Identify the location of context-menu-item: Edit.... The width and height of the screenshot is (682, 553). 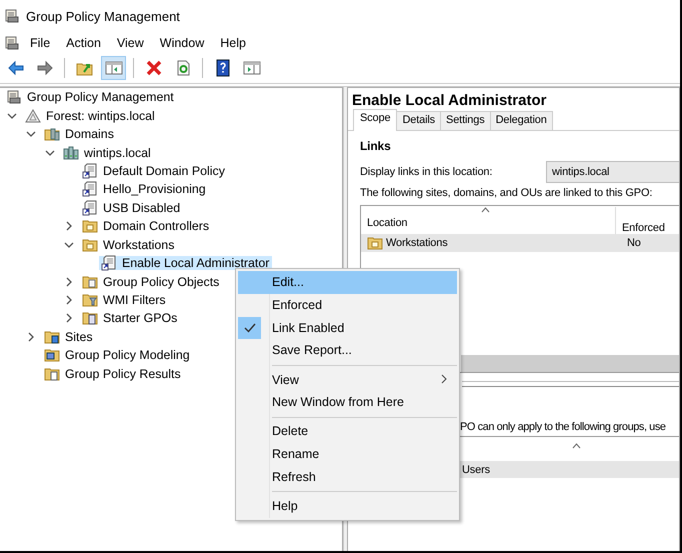
(347, 282).